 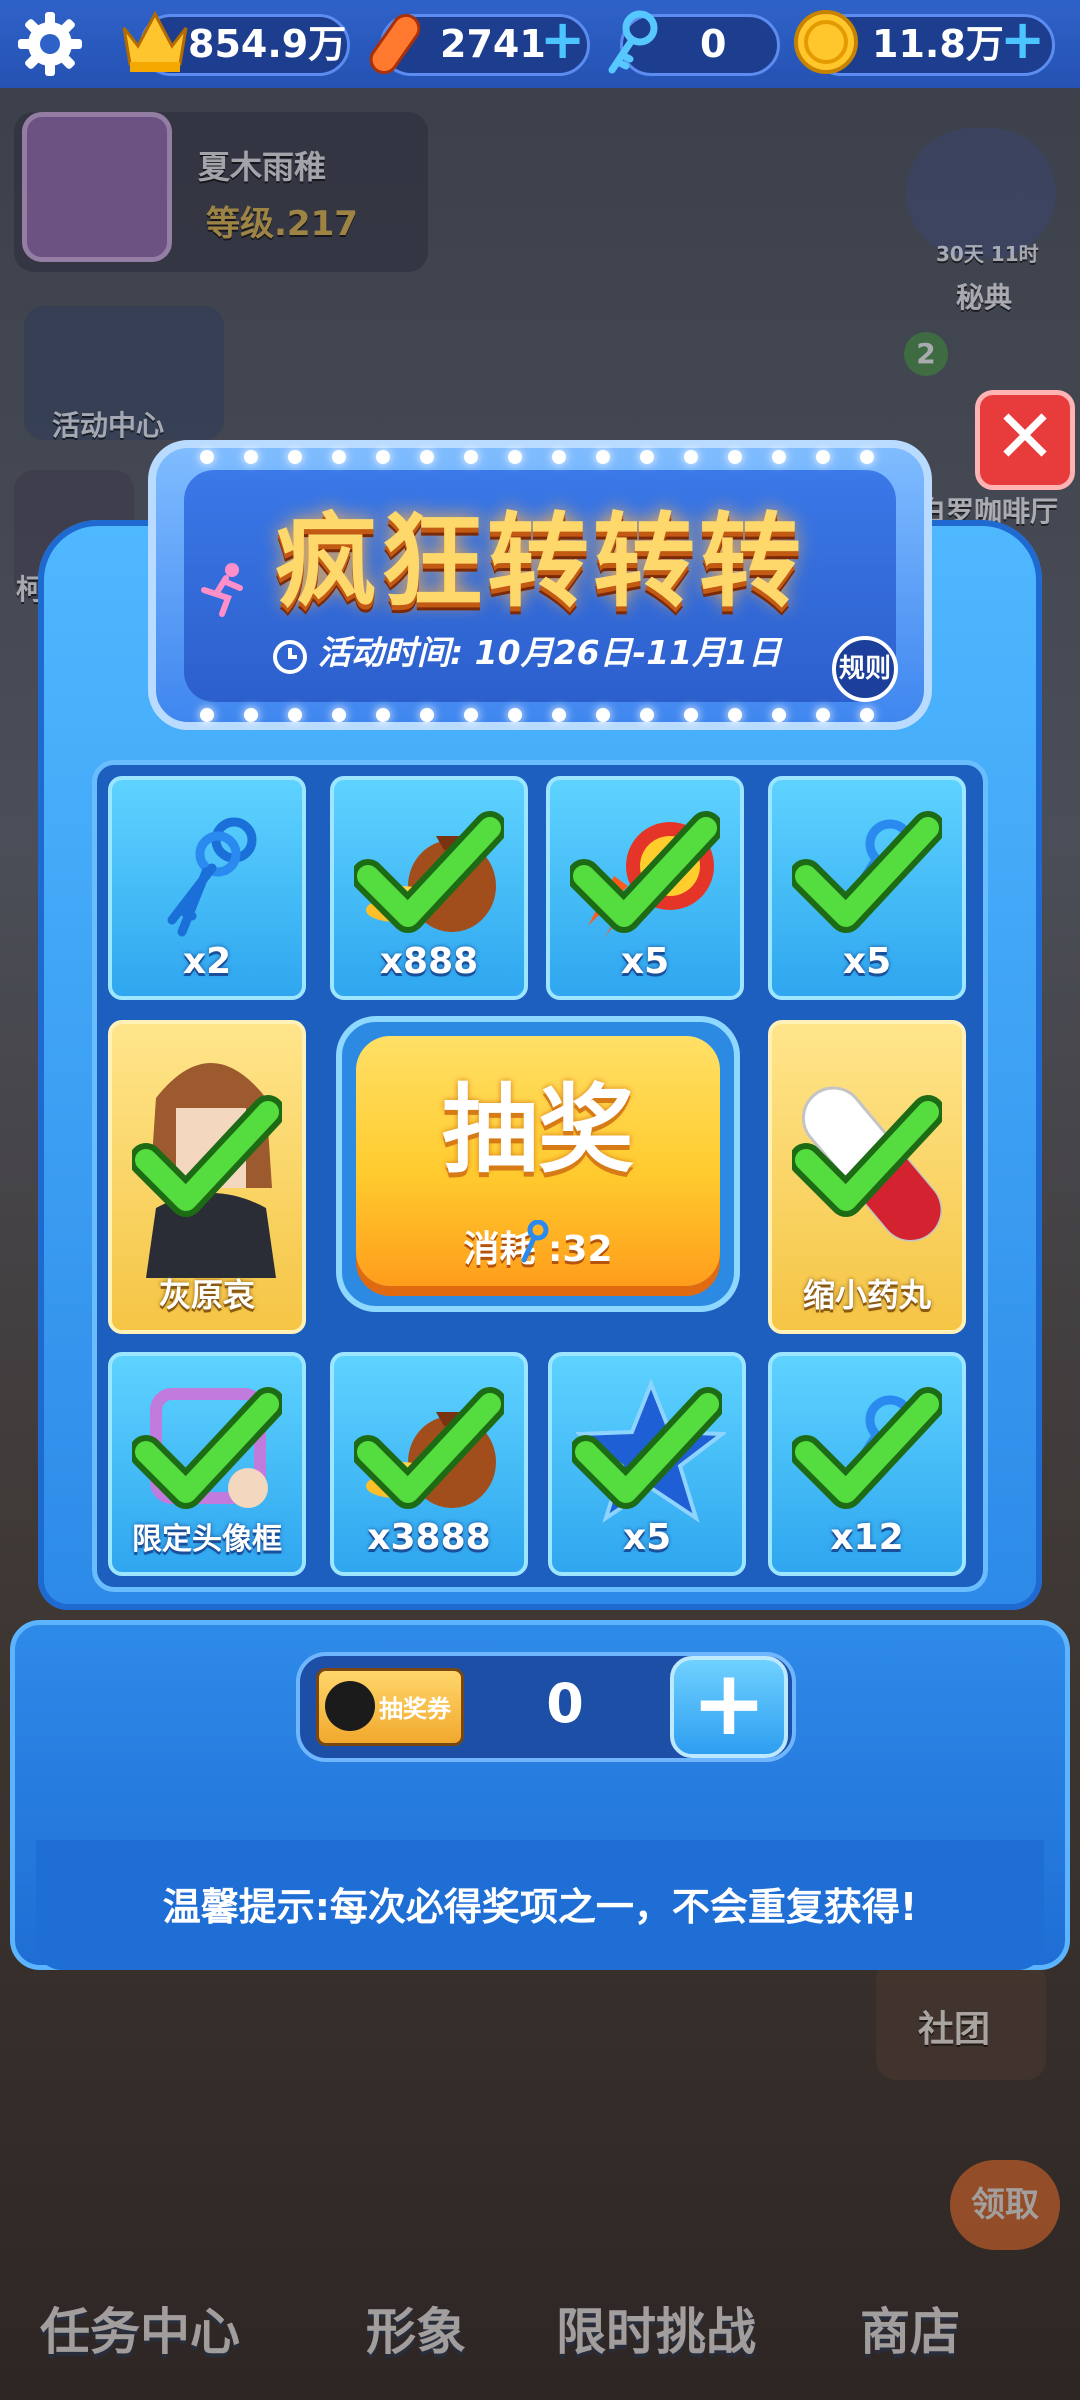 What do you see at coordinates (550, 652) in the screenshot?
I see `event-time: 活动时间: 10月26日-11月1日` at bounding box center [550, 652].